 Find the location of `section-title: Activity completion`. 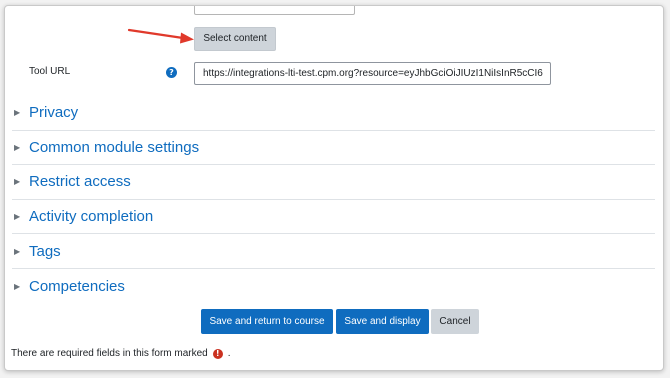

section-title: Activity completion is located at coordinates (91, 217).